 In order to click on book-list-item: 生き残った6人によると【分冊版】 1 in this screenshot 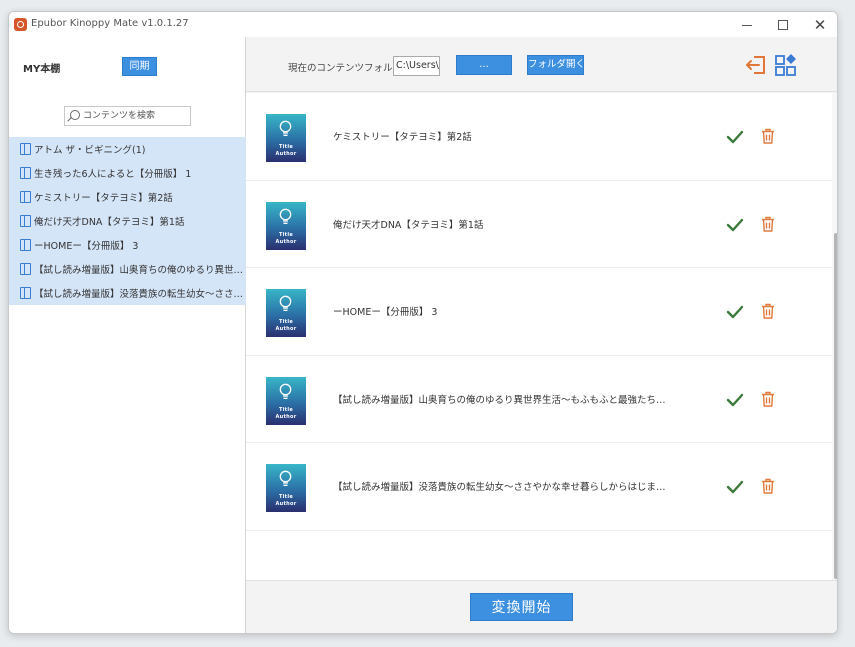, I will do `click(127, 173)`.